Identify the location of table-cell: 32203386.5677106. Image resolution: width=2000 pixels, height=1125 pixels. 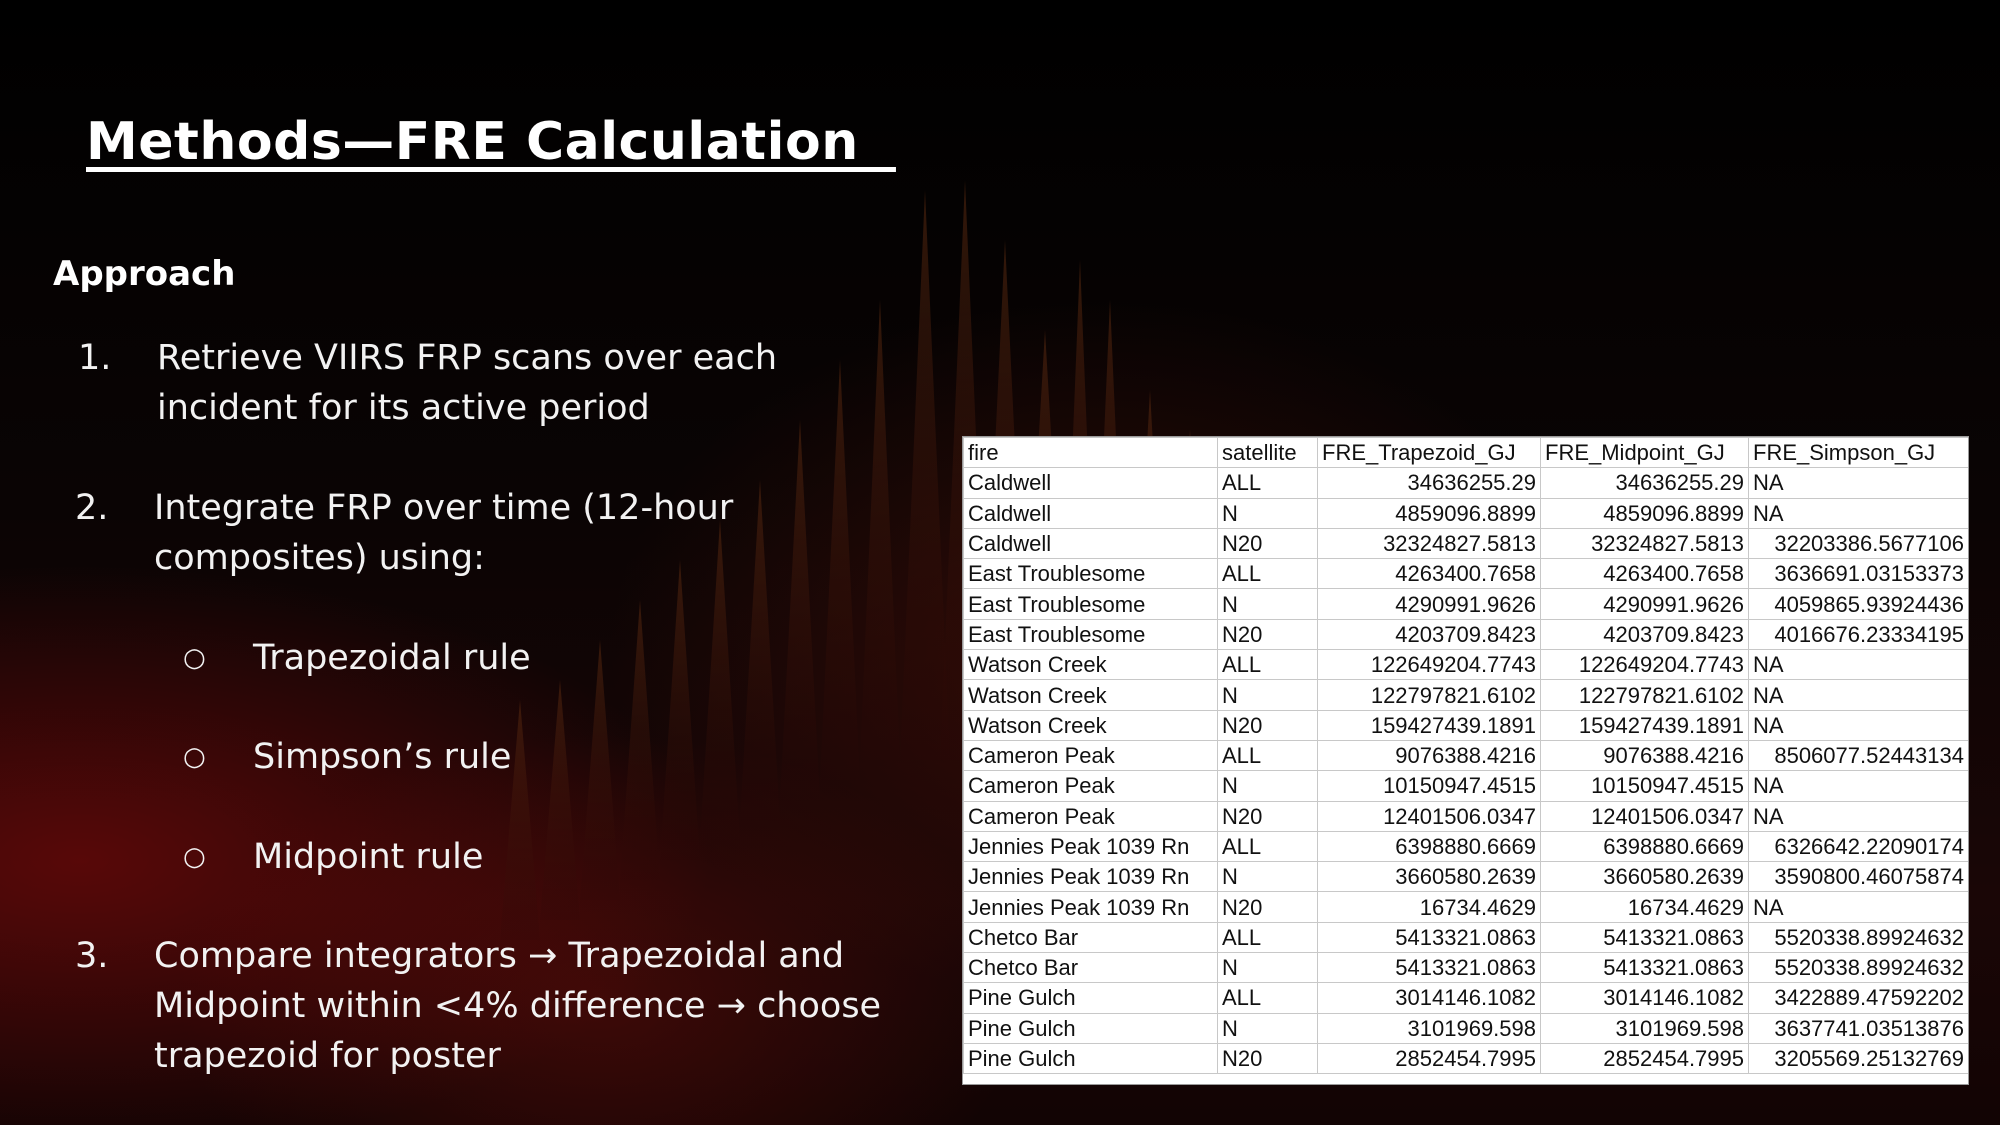
(1858, 543).